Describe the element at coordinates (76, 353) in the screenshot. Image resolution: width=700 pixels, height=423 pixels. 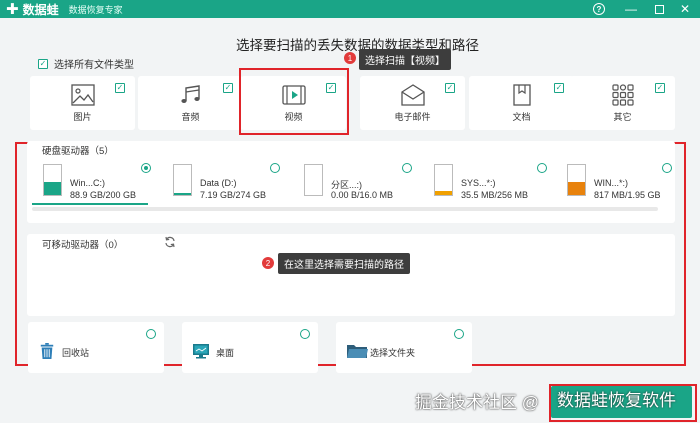
I see `location-label: 回收站` at that location.